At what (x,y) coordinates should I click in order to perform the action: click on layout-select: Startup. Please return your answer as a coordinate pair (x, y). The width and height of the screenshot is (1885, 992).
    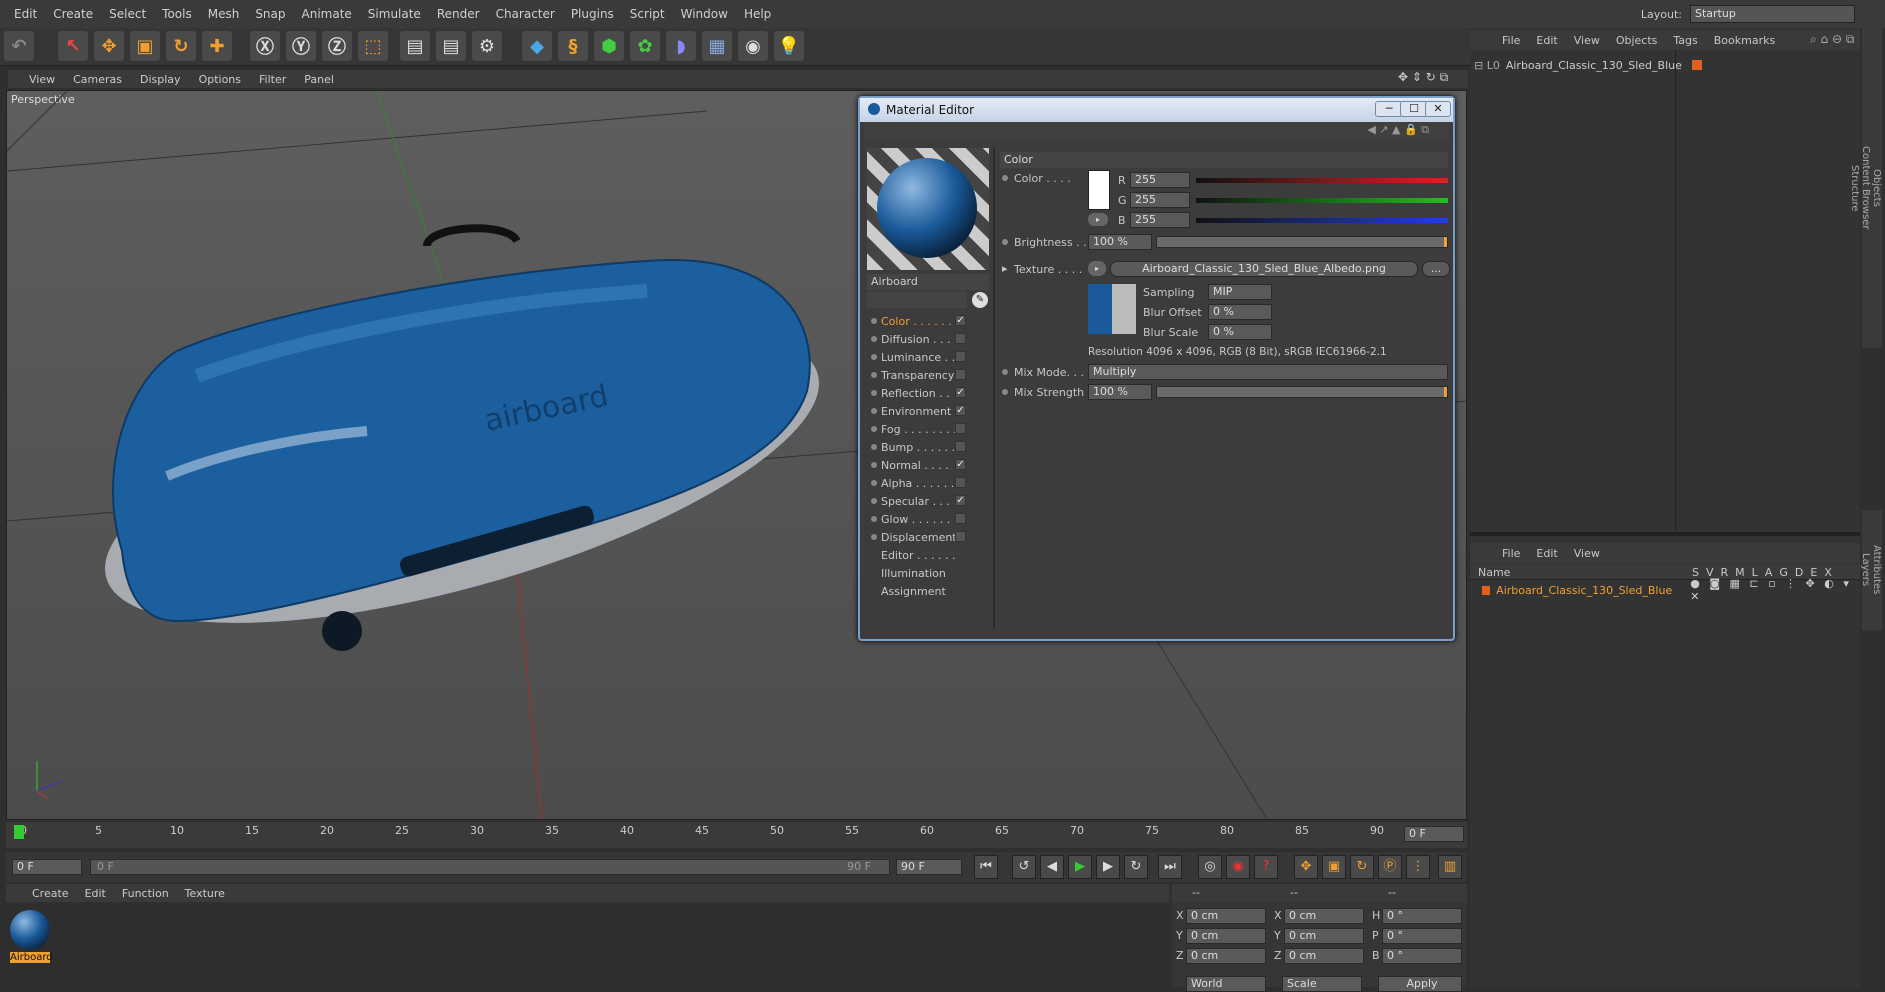
    Looking at the image, I should click on (1772, 14).